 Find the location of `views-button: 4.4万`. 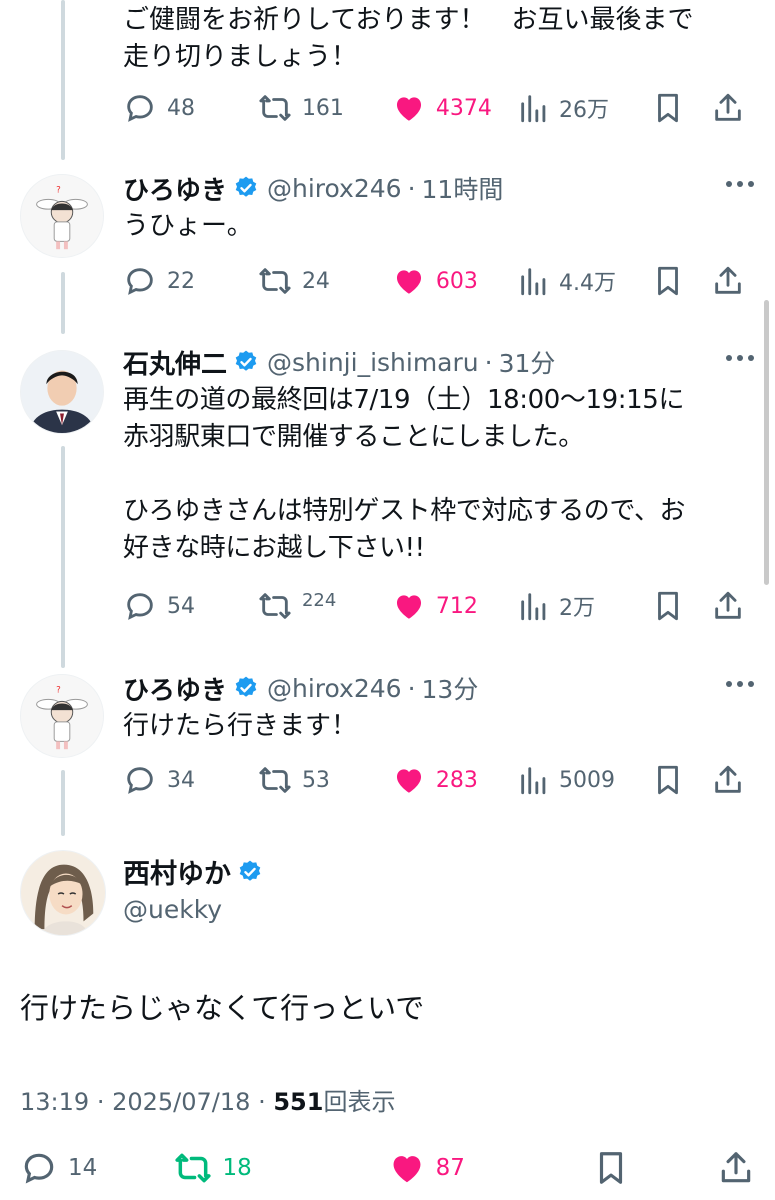

views-button: 4.4万 is located at coordinates (584, 281).